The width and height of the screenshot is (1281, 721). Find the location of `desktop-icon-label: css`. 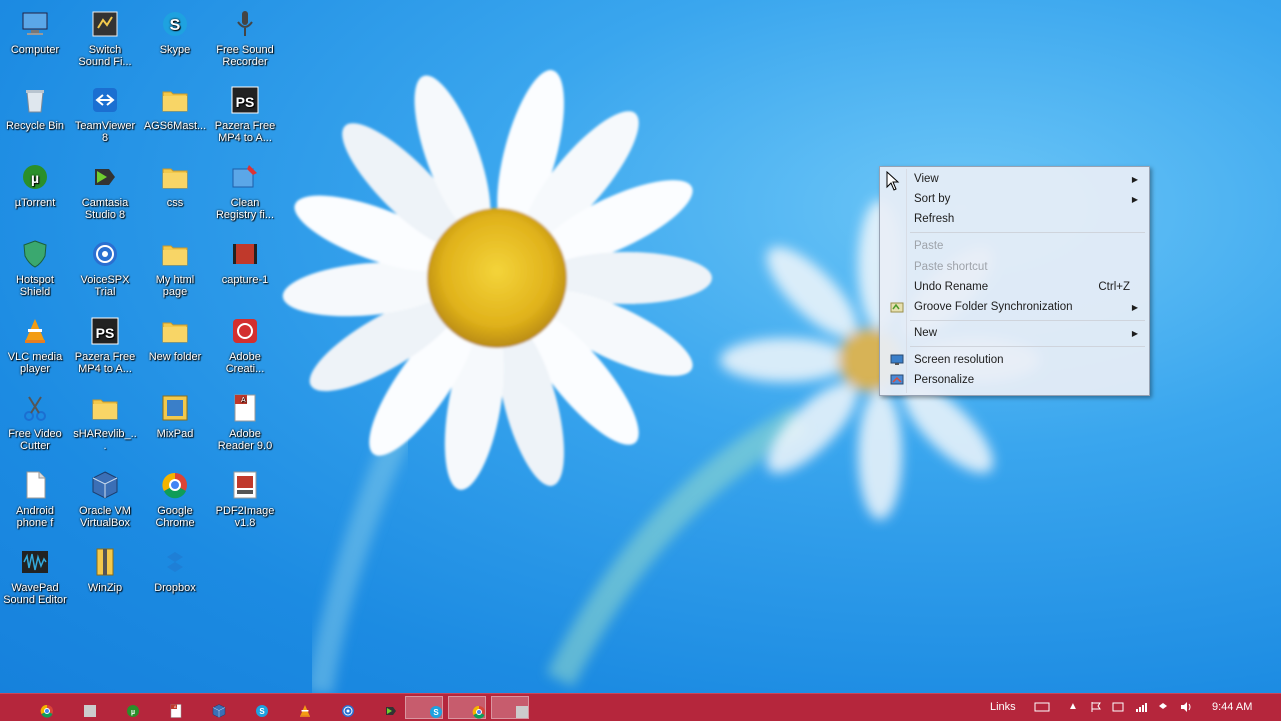

desktop-icon-label: css is located at coordinates (175, 203).